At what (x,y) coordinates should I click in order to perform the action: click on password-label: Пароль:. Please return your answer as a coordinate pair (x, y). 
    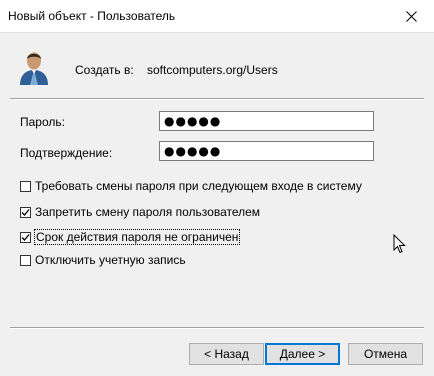
    Looking at the image, I should click on (42, 122).